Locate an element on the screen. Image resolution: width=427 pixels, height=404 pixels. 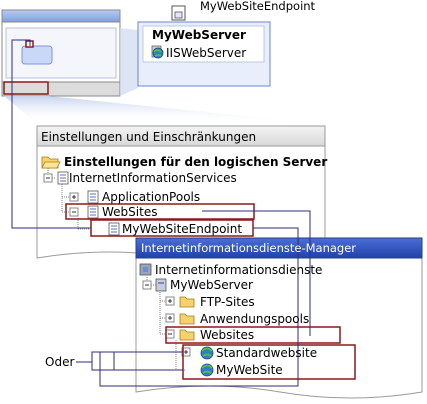
iis-item-mywebsite: MyWebSite is located at coordinates (249, 370).